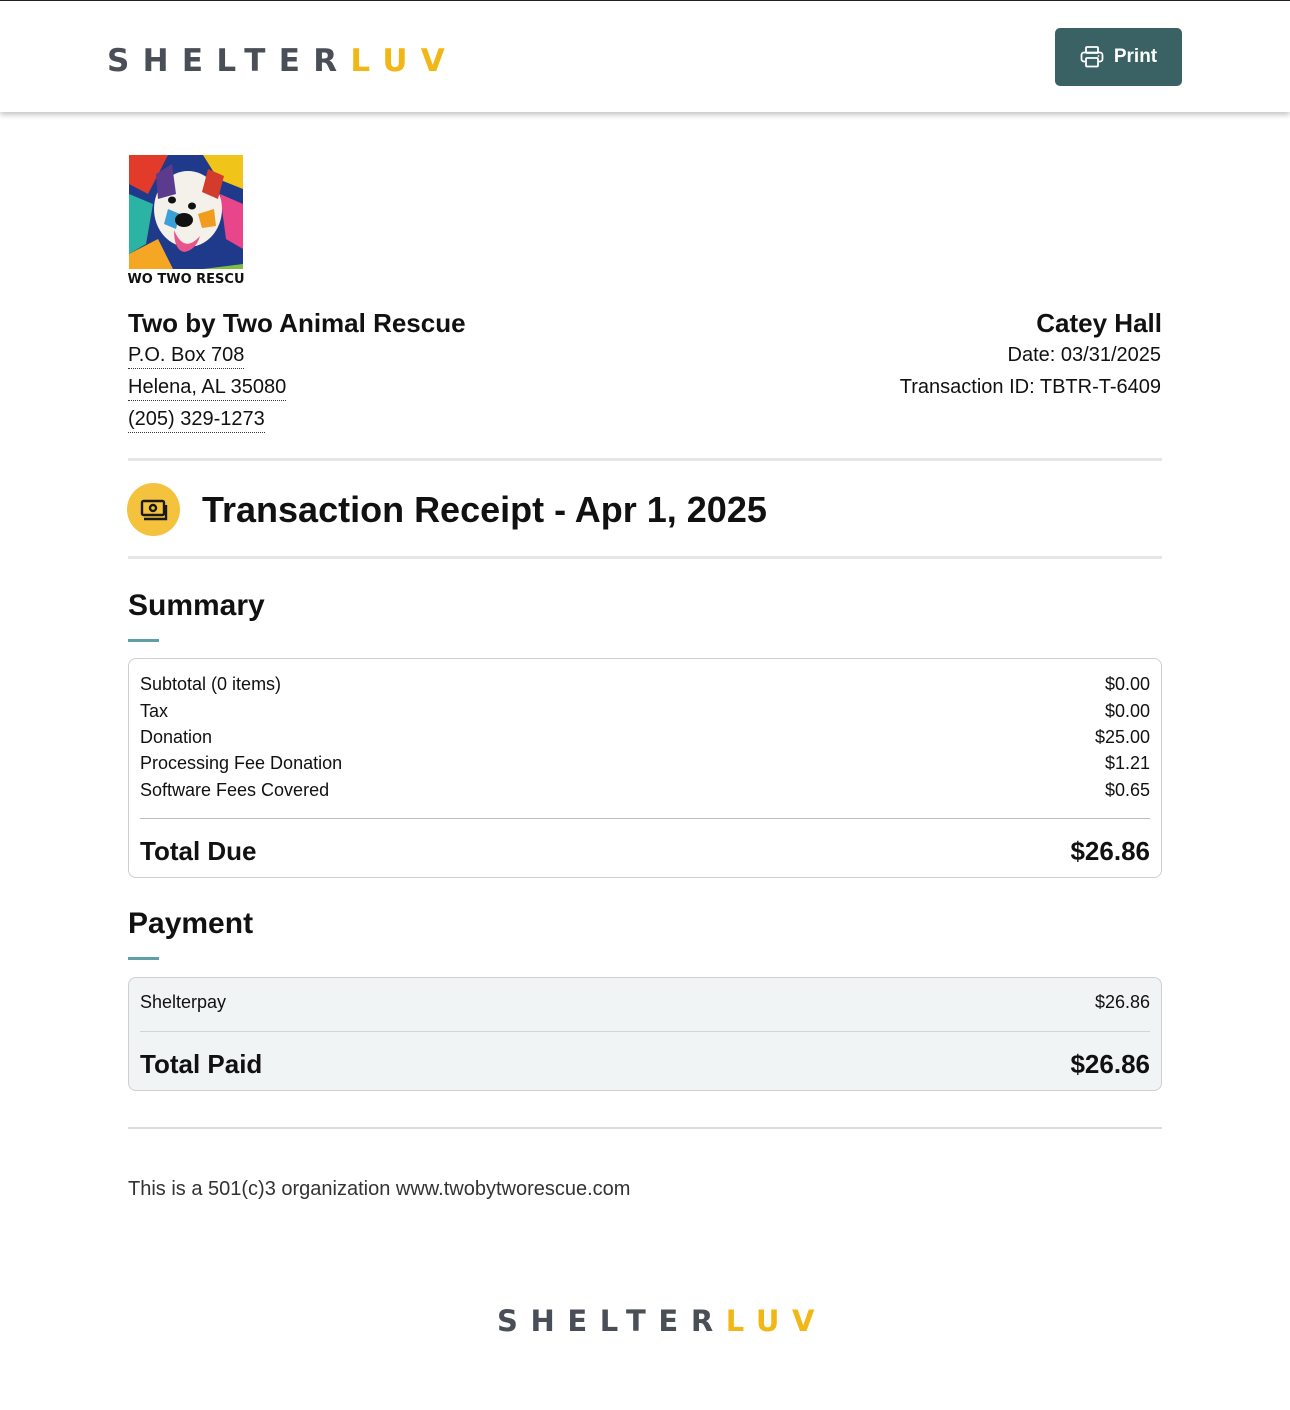 This screenshot has width=1290, height=1410. What do you see at coordinates (153, 509) in the screenshot?
I see `money-icon` at bounding box center [153, 509].